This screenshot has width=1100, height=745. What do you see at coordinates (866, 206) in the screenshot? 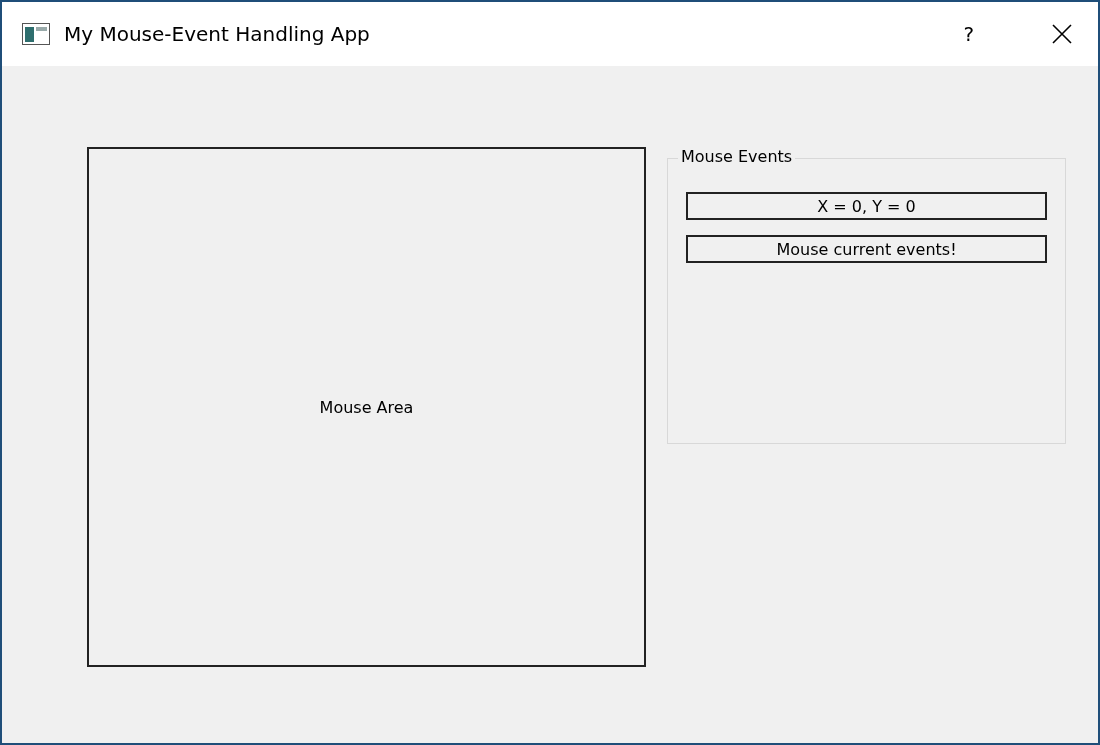
I see `status-label: X = 0, Y = 0` at bounding box center [866, 206].